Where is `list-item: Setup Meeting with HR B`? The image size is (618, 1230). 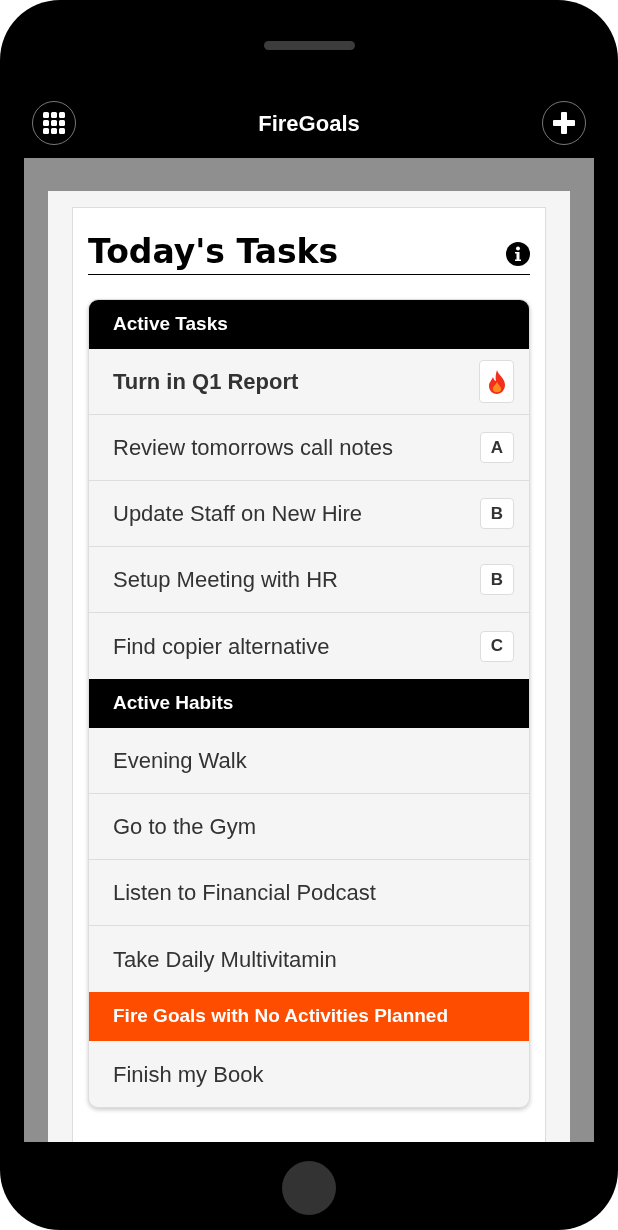 list-item: Setup Meeting with HR B is located at coordinates (309, 580).